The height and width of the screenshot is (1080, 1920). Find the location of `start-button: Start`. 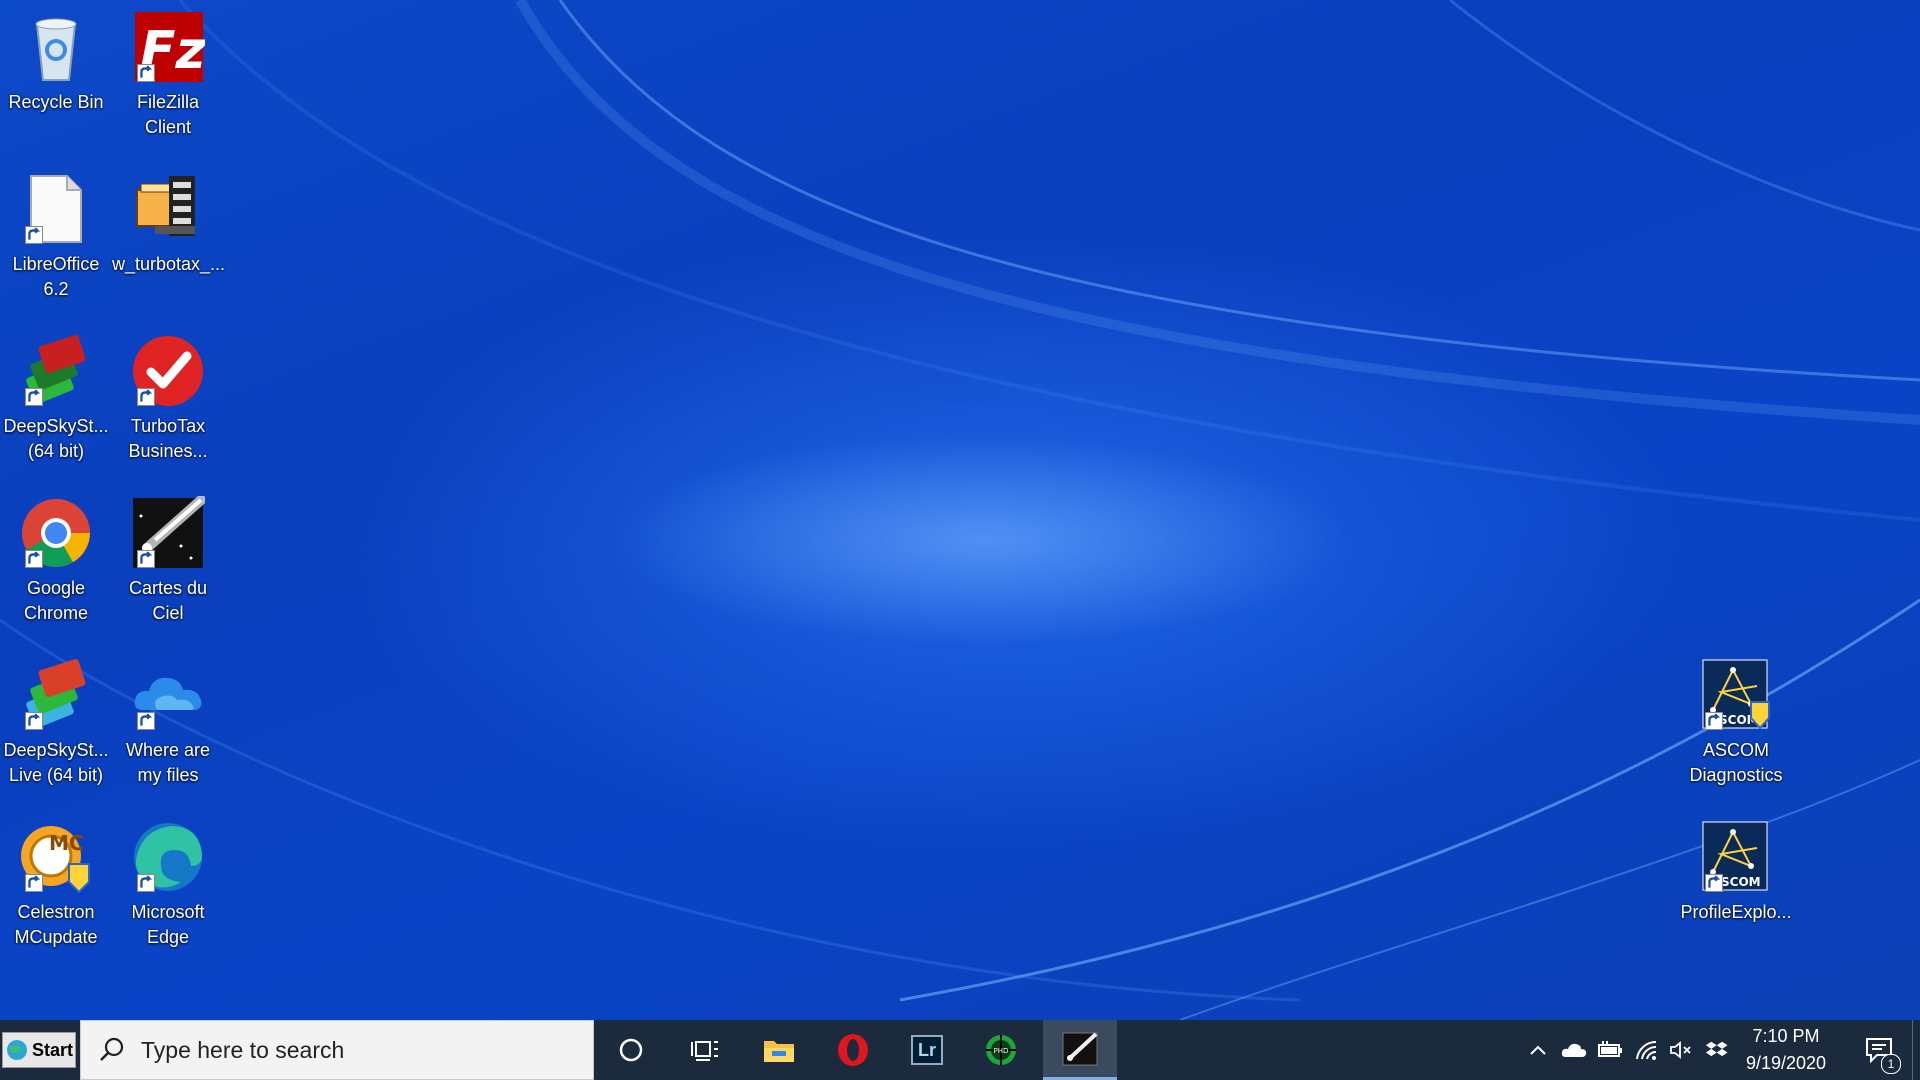

start-button: Start is located at coordinates (39, 1050).